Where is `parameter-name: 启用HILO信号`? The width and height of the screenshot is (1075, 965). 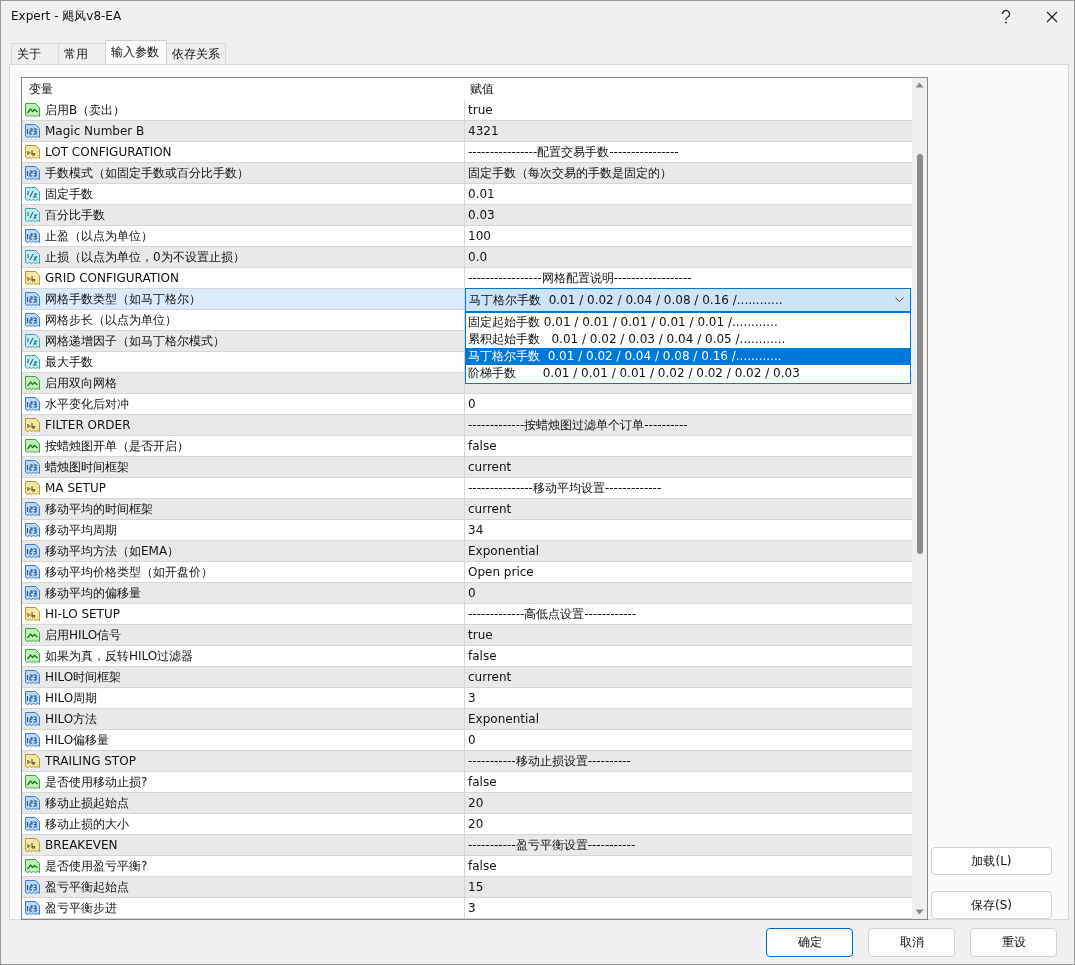 parameter-name: 启用HILO信号 is located at coordinates (83, 635).